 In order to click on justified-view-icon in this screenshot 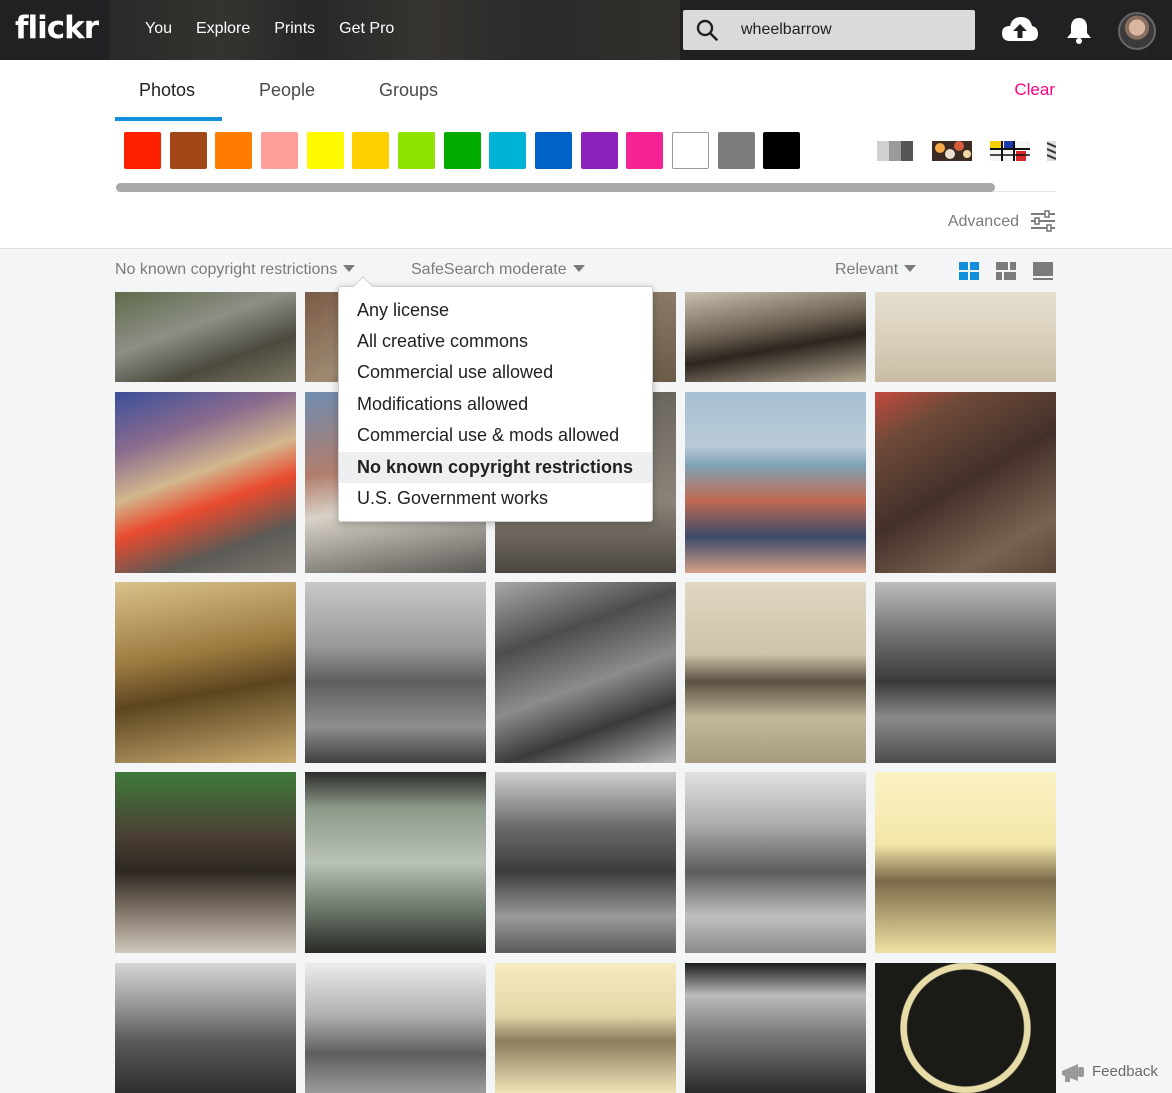, I will do `click(1006, 271)`.